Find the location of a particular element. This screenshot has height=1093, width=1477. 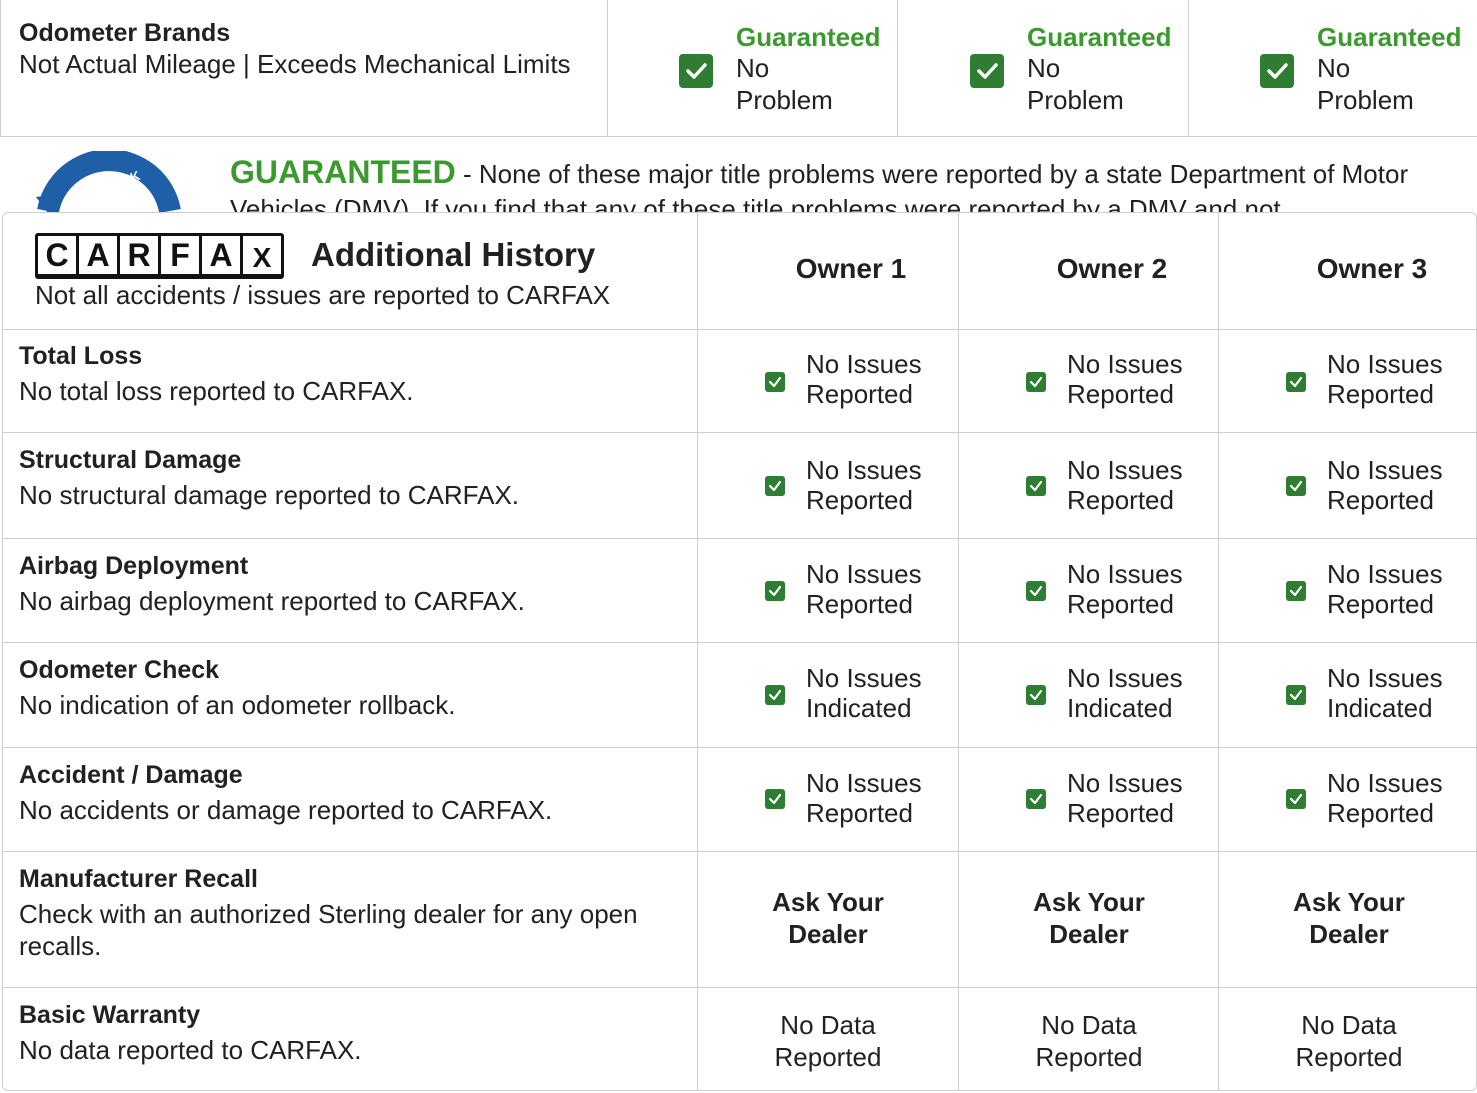

owner-1-status: No Data Reported is located at coordinates (828, 1039).